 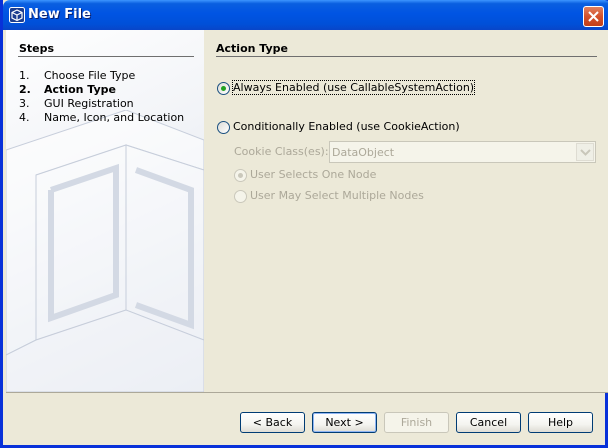 What do you see at coordinates (307, 392) in the screenshot?
I see `button-bar-divider` at bounding box center [307, 392].